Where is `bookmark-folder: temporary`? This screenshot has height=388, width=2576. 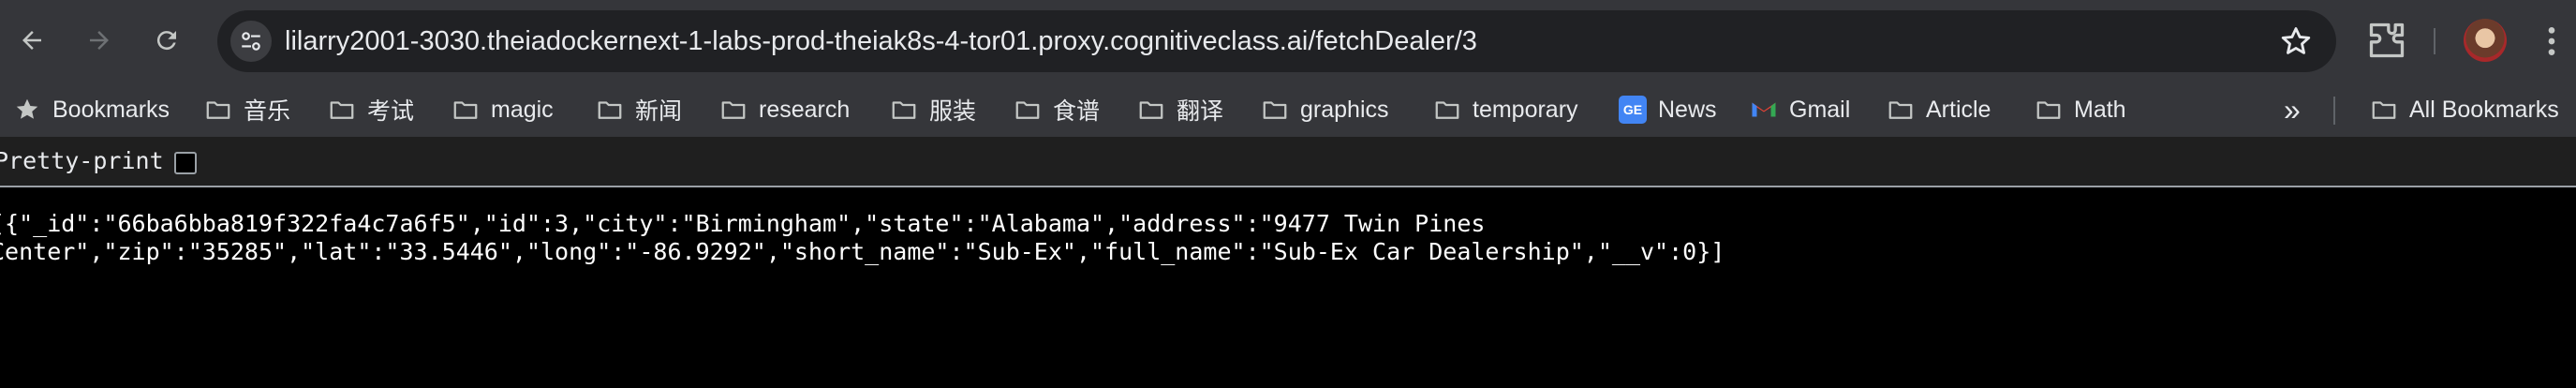
bookmark-folder: temporary is located at coordinates (1505, 110).